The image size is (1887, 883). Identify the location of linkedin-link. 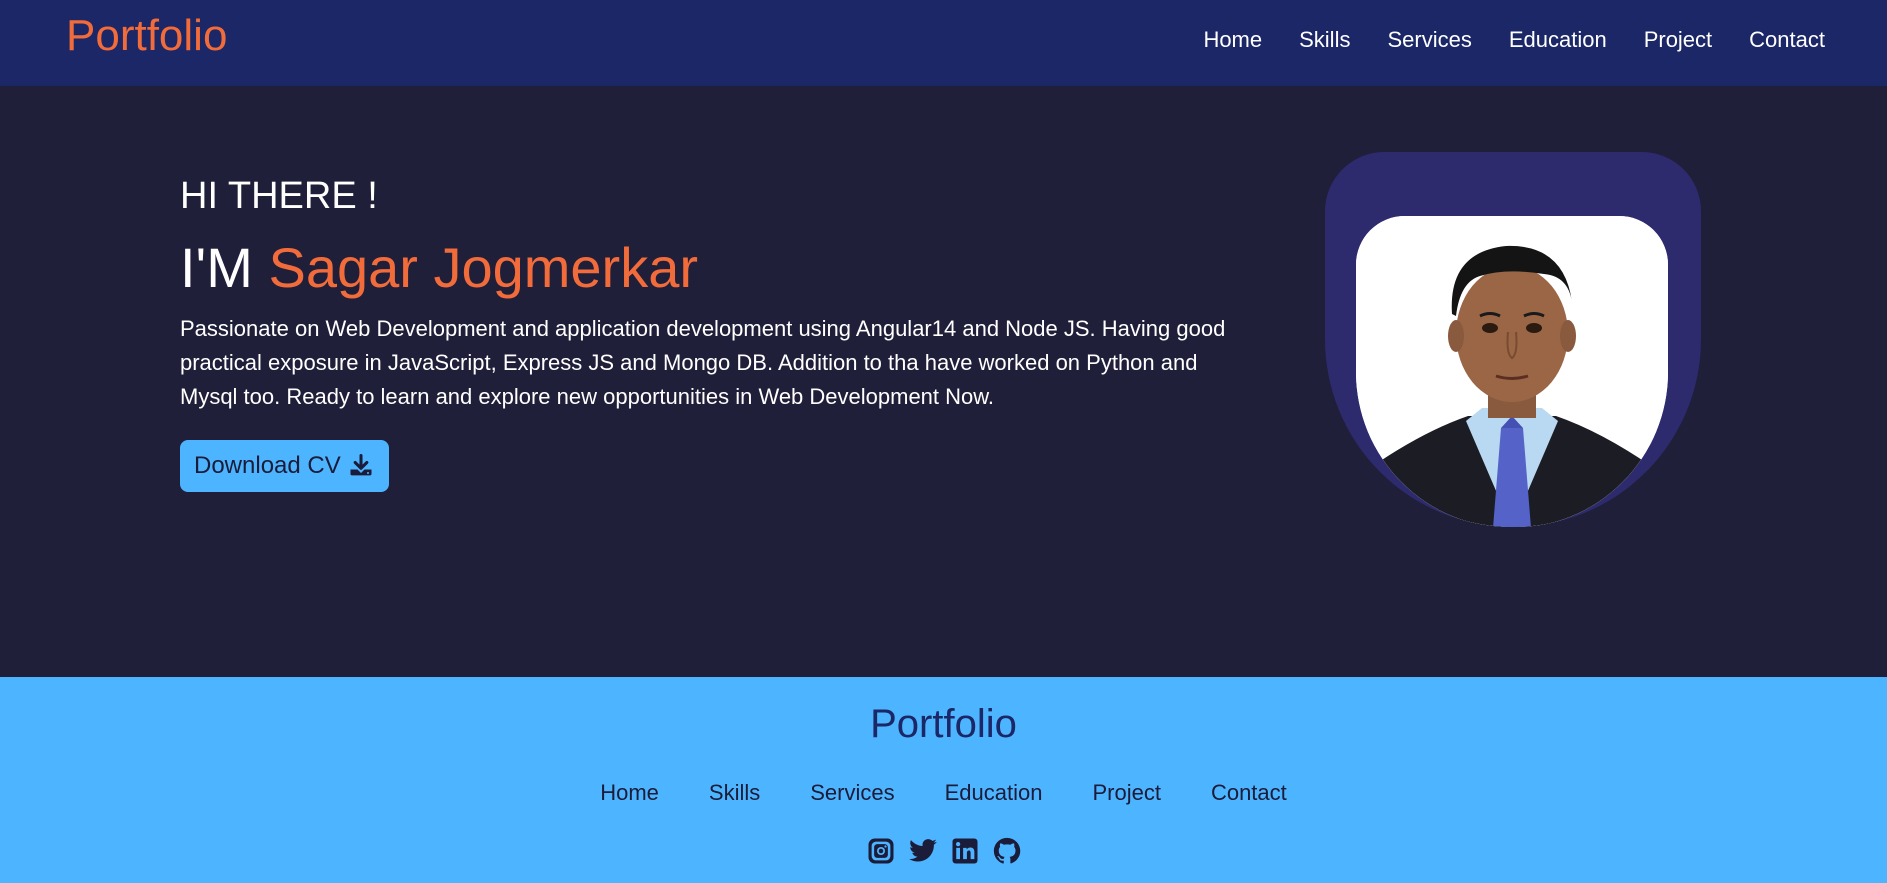
(965, 851).